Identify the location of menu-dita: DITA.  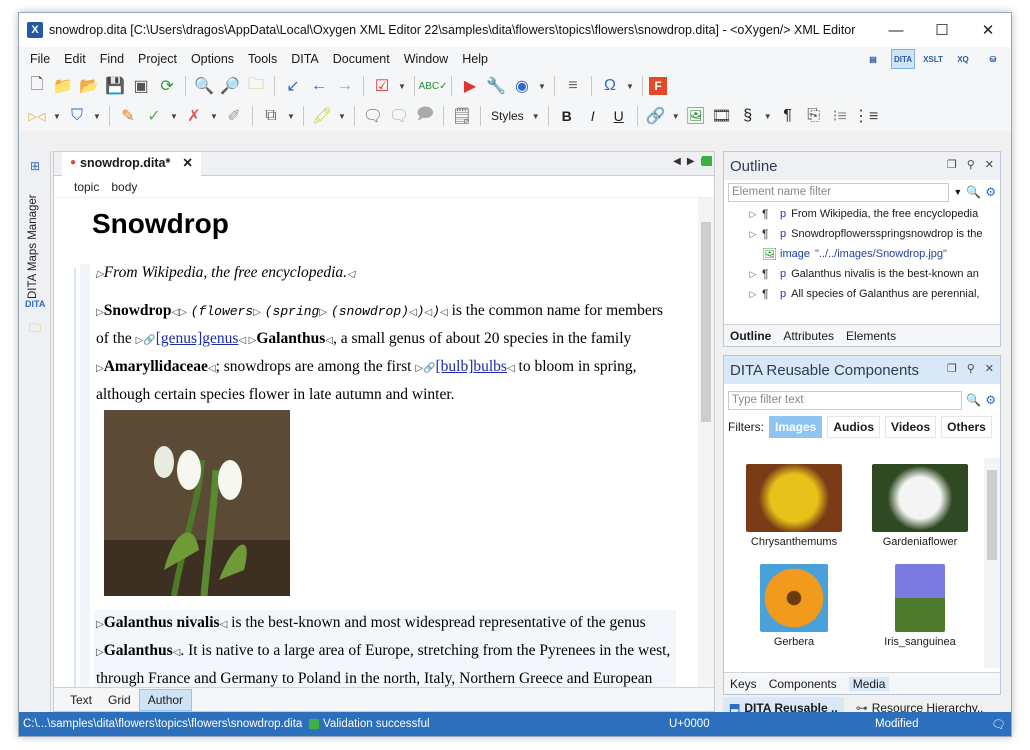
(305, 59).